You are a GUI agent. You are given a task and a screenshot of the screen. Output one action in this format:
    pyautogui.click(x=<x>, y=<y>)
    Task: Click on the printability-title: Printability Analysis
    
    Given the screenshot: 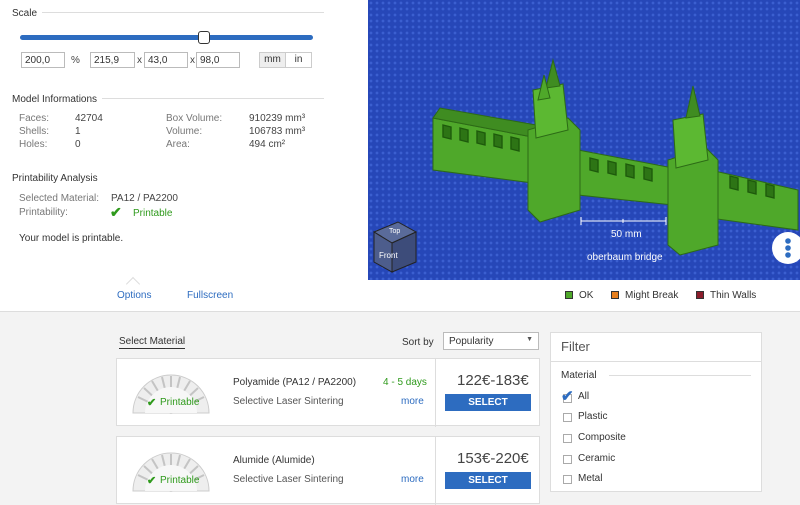 What is the action you would take?
    pyautogui.click(x=55, y=178)
    